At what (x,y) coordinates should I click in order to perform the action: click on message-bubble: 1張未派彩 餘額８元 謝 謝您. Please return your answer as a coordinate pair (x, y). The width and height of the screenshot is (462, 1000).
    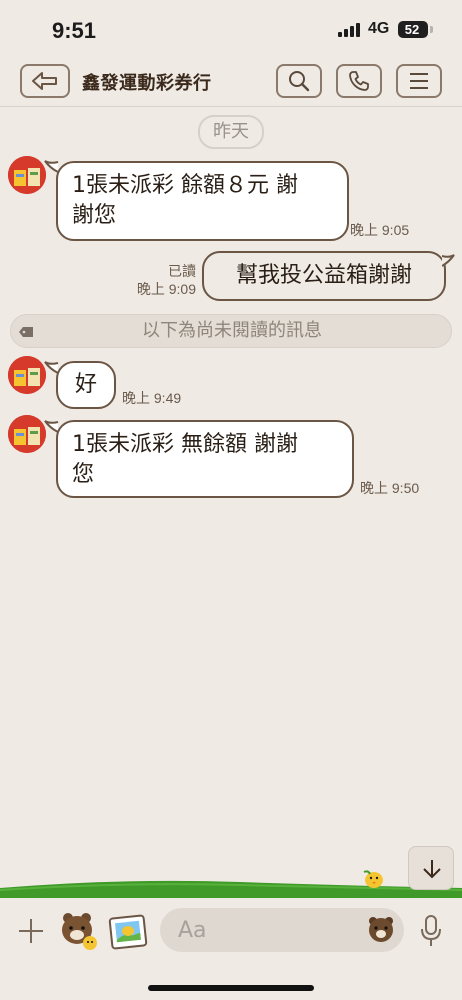
    Looking at the image, I should click on (202, 201).